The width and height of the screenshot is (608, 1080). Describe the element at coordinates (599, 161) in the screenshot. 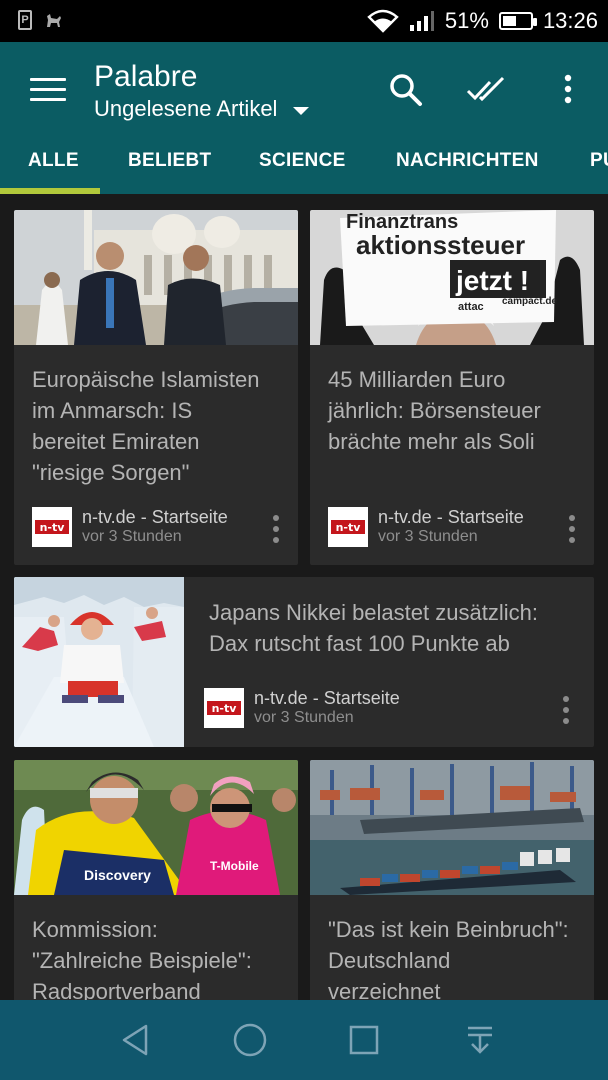

I see `tab-pu: PU` at that location.